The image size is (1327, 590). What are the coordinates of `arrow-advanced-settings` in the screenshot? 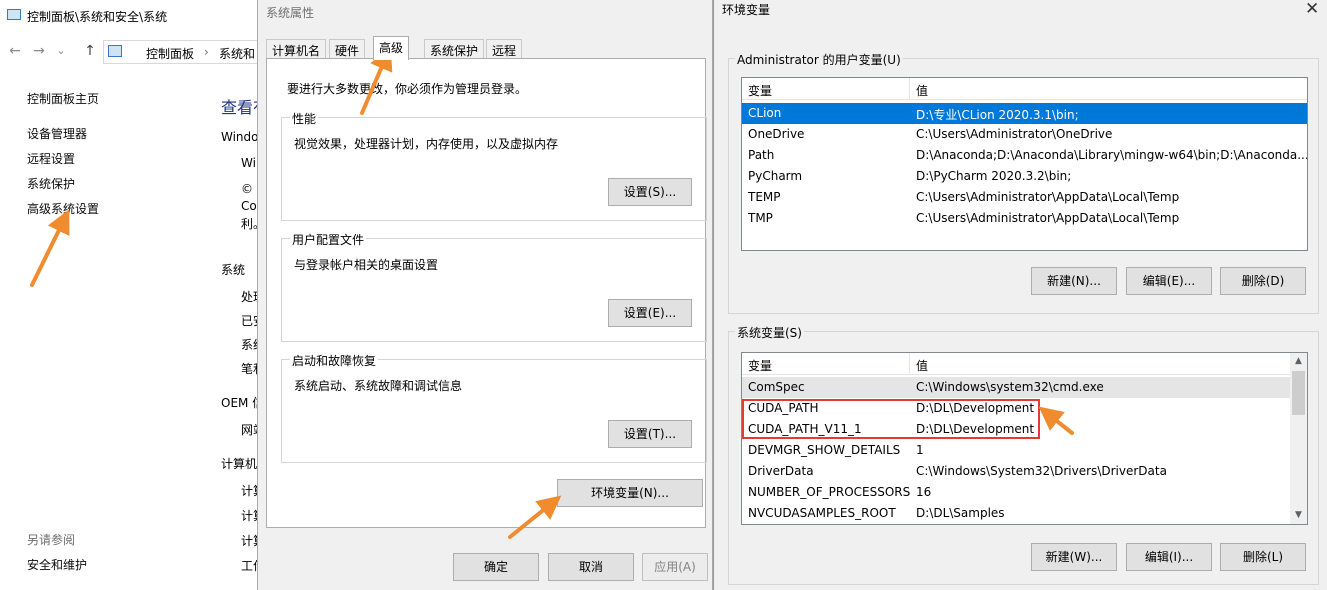 It's located at (50, 248).